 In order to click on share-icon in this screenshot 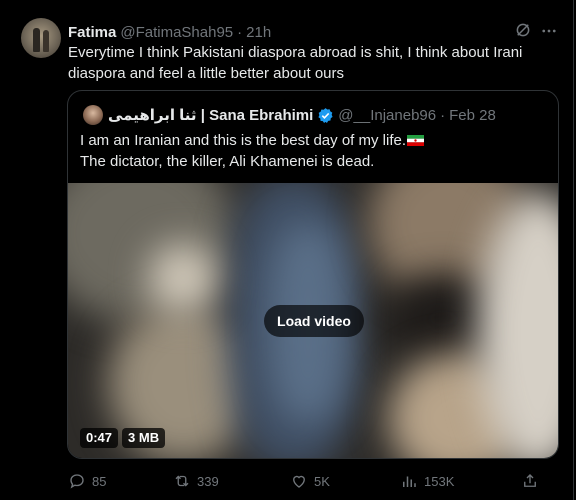, I will do `click(530, 480)`.